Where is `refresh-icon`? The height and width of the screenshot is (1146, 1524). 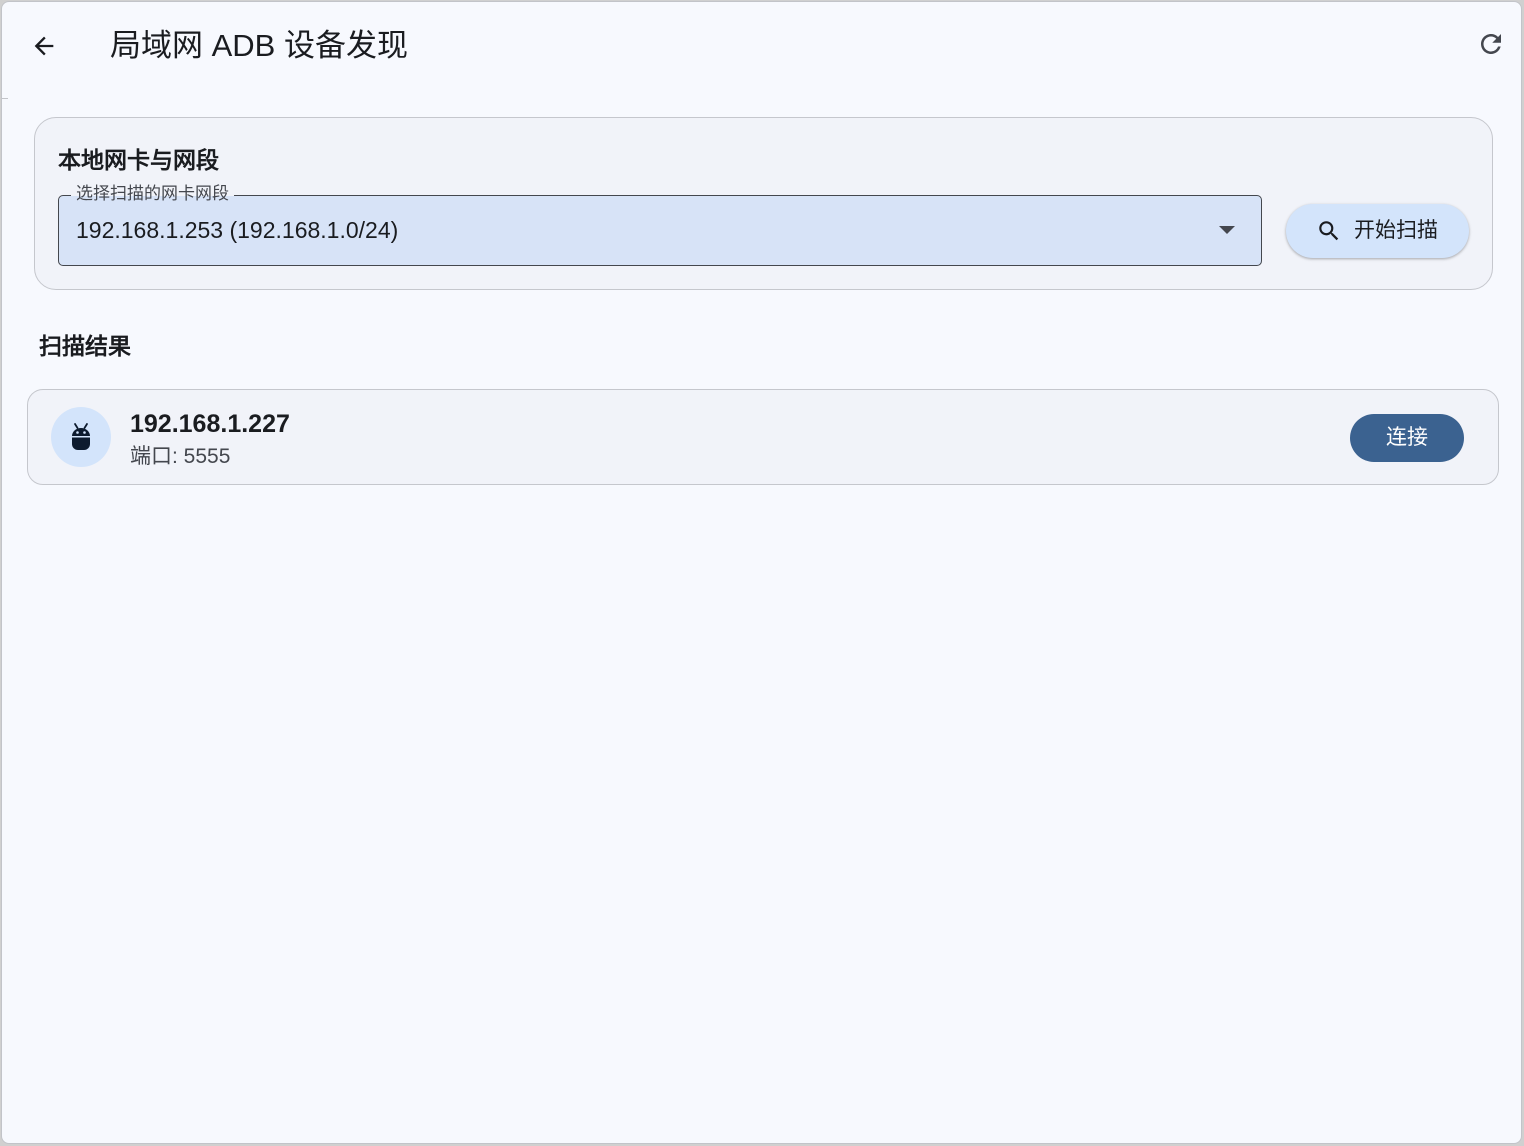 refresh-icon is located at coordinates (1491, 44).